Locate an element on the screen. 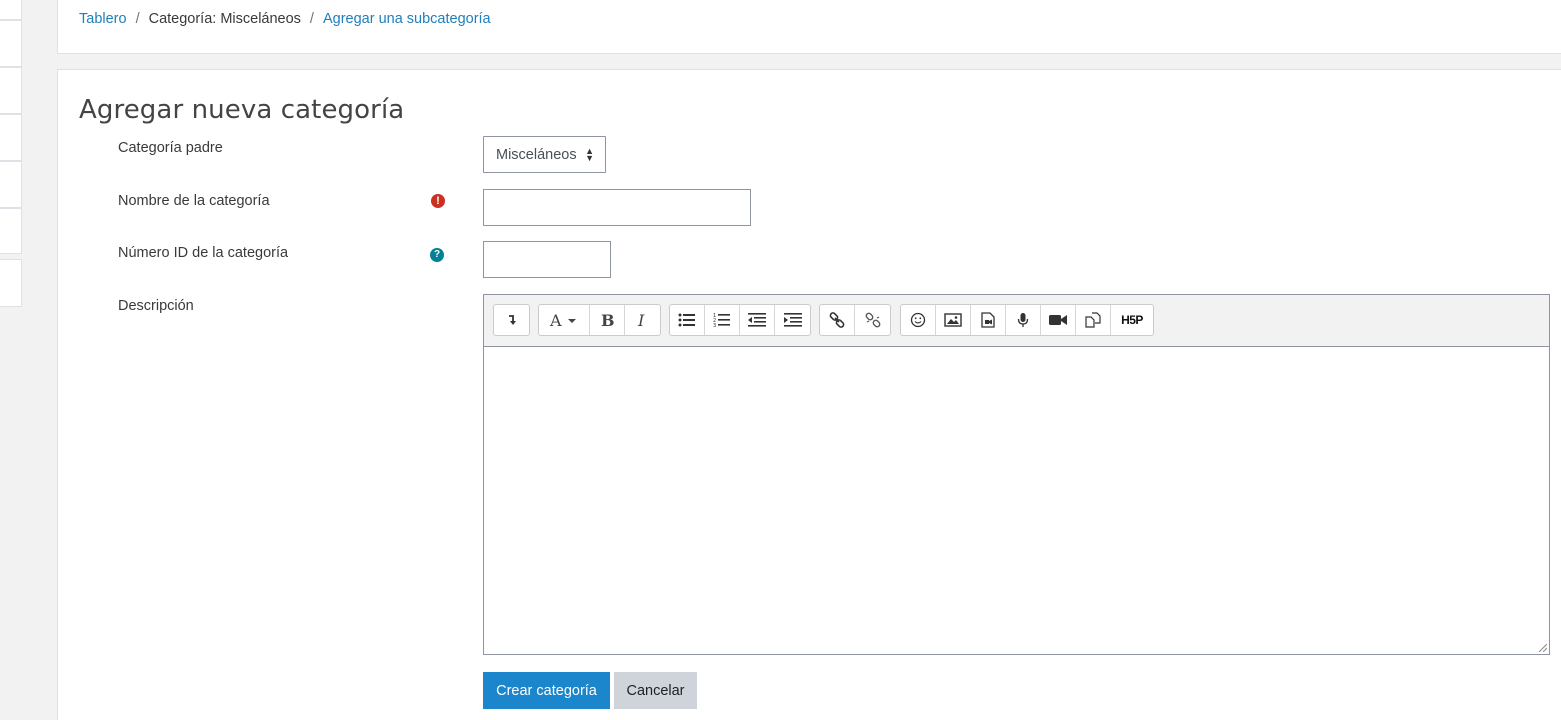 Image resolution: width=1561 pixels, height=720 pixels. italic-icon: I is located at coordinates (642, 320).